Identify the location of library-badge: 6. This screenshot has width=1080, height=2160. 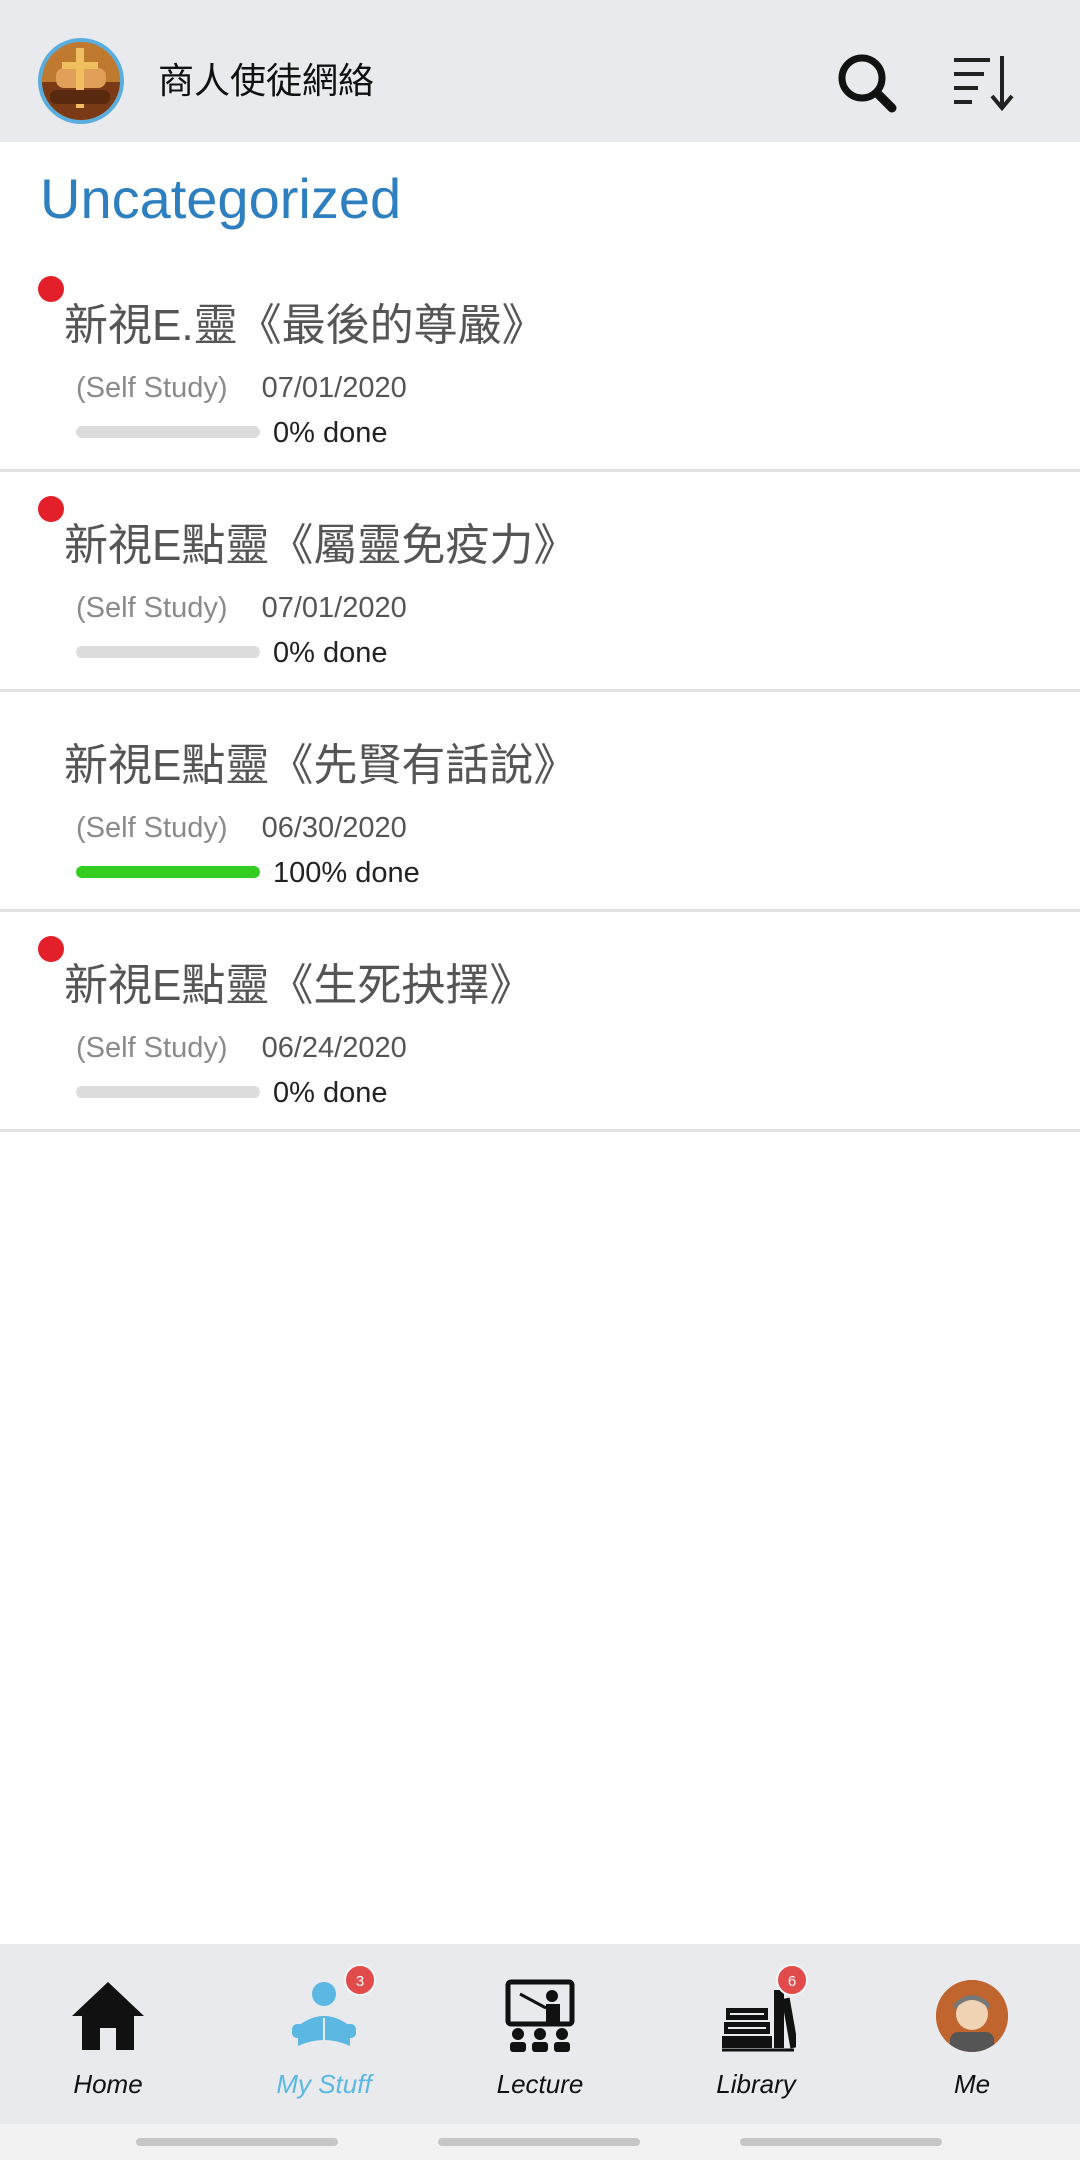
(792, 1980).